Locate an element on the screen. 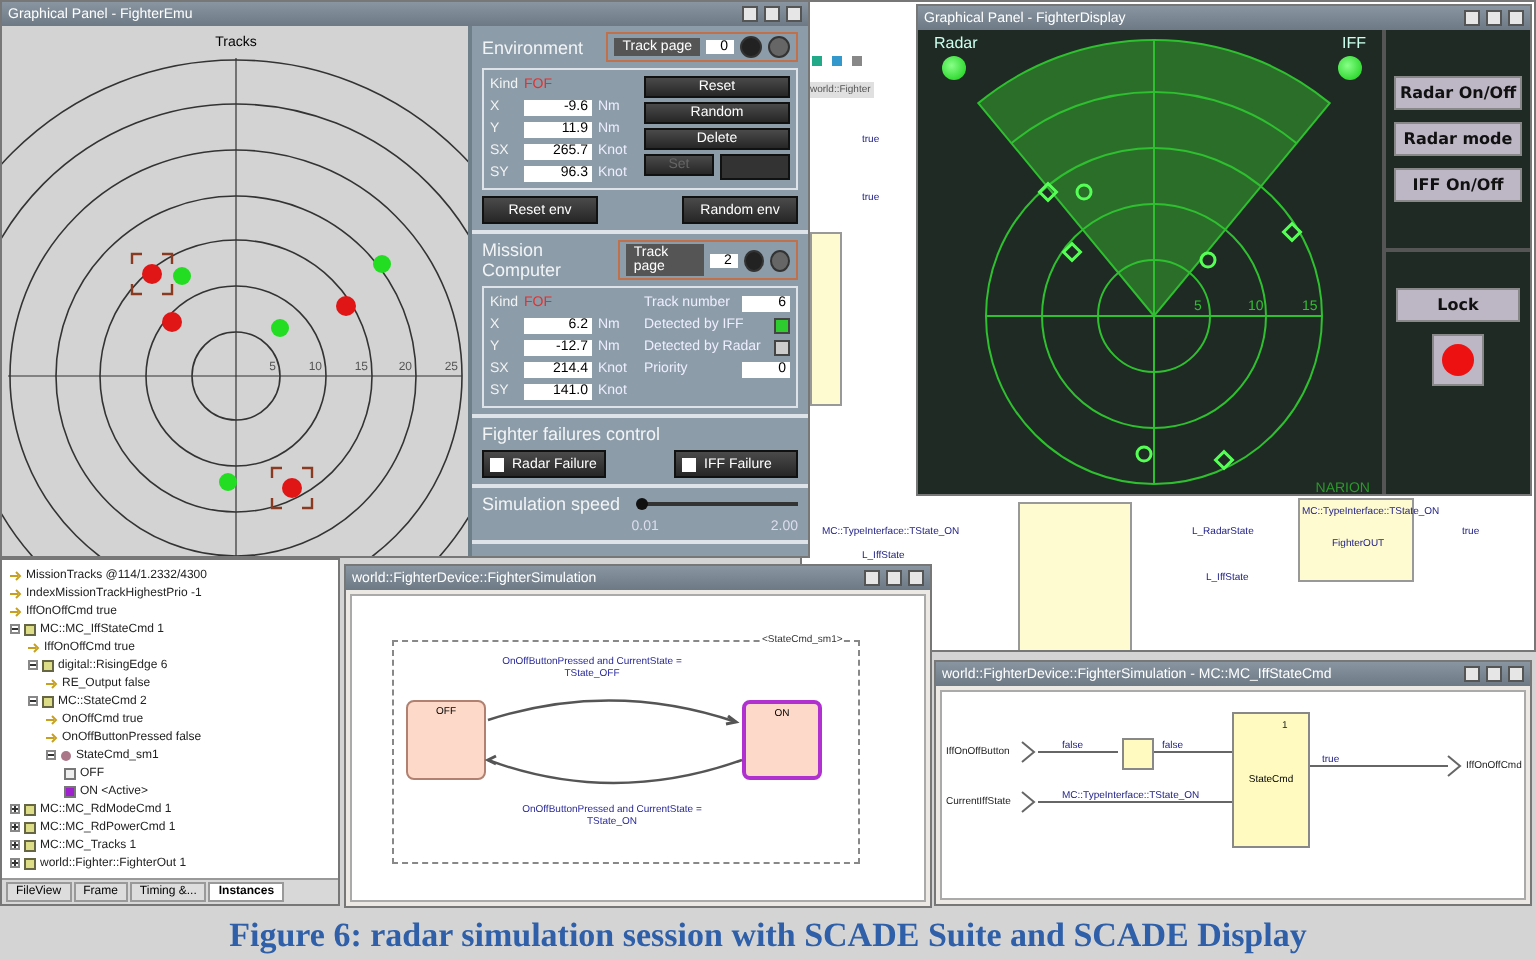 The image size is (1536, 960). state-machine-icon is located at coordinates (66, 755).